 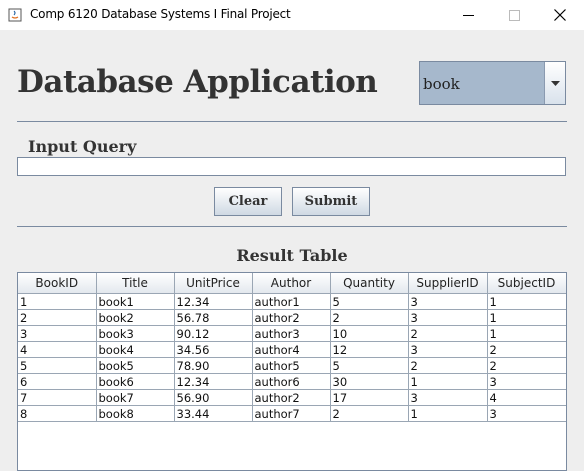 What do you see at coordinates (57, 381) in the screenshot?
I see `table-cell: 6` at bounding box center [57, 381].